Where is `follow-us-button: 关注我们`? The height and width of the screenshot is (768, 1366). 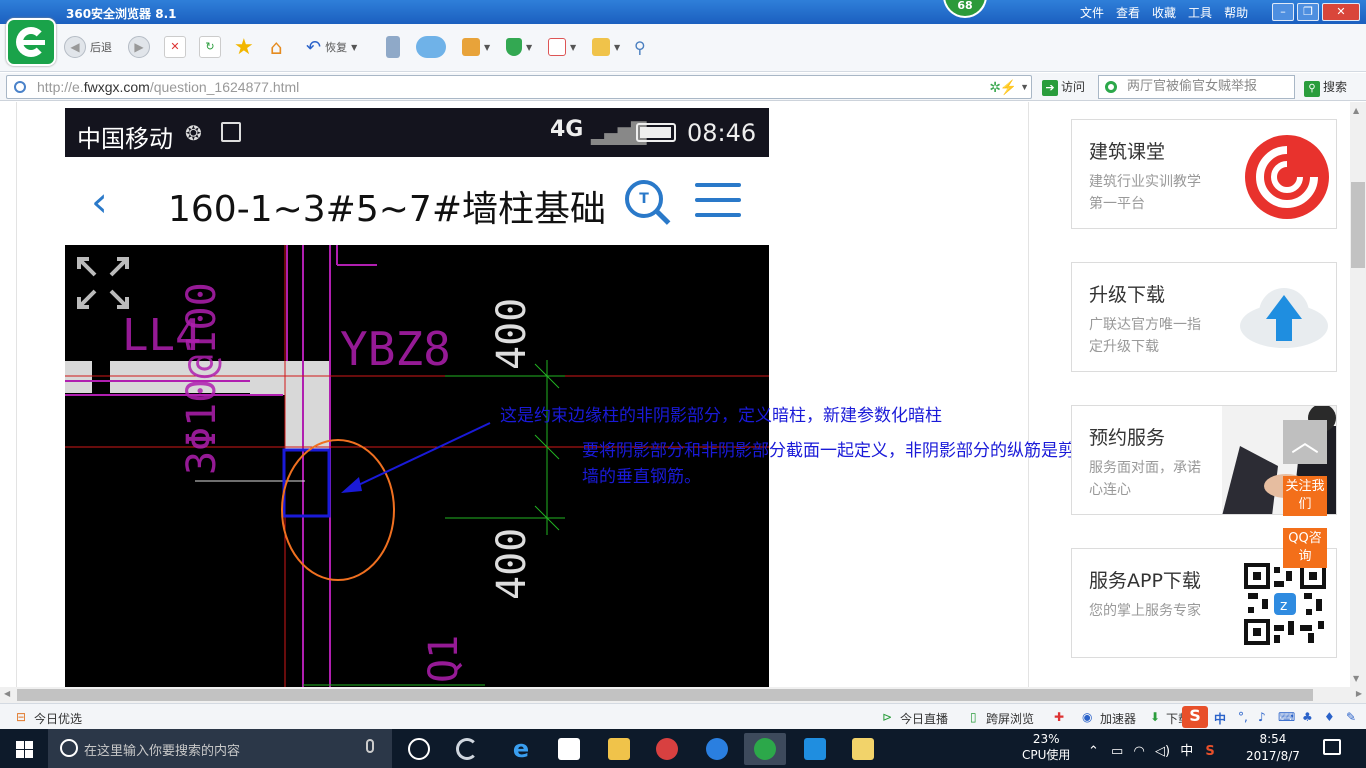
follow-us-button: 关注我们 is located at coordinates (1305, 496).